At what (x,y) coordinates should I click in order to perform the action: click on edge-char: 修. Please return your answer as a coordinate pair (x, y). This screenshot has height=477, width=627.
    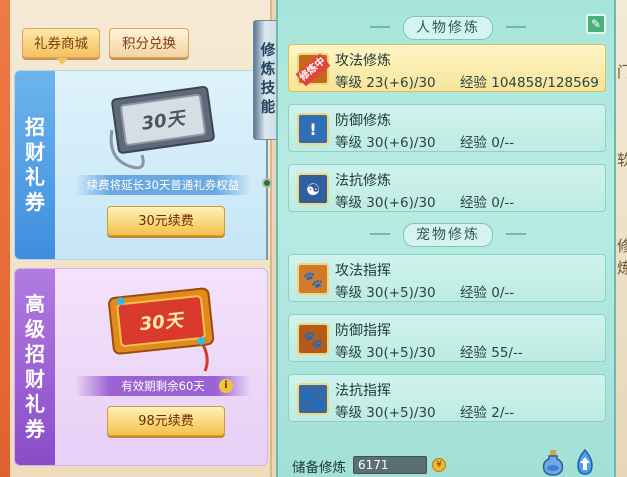
    Looking at the image, I should click on (622, 246).